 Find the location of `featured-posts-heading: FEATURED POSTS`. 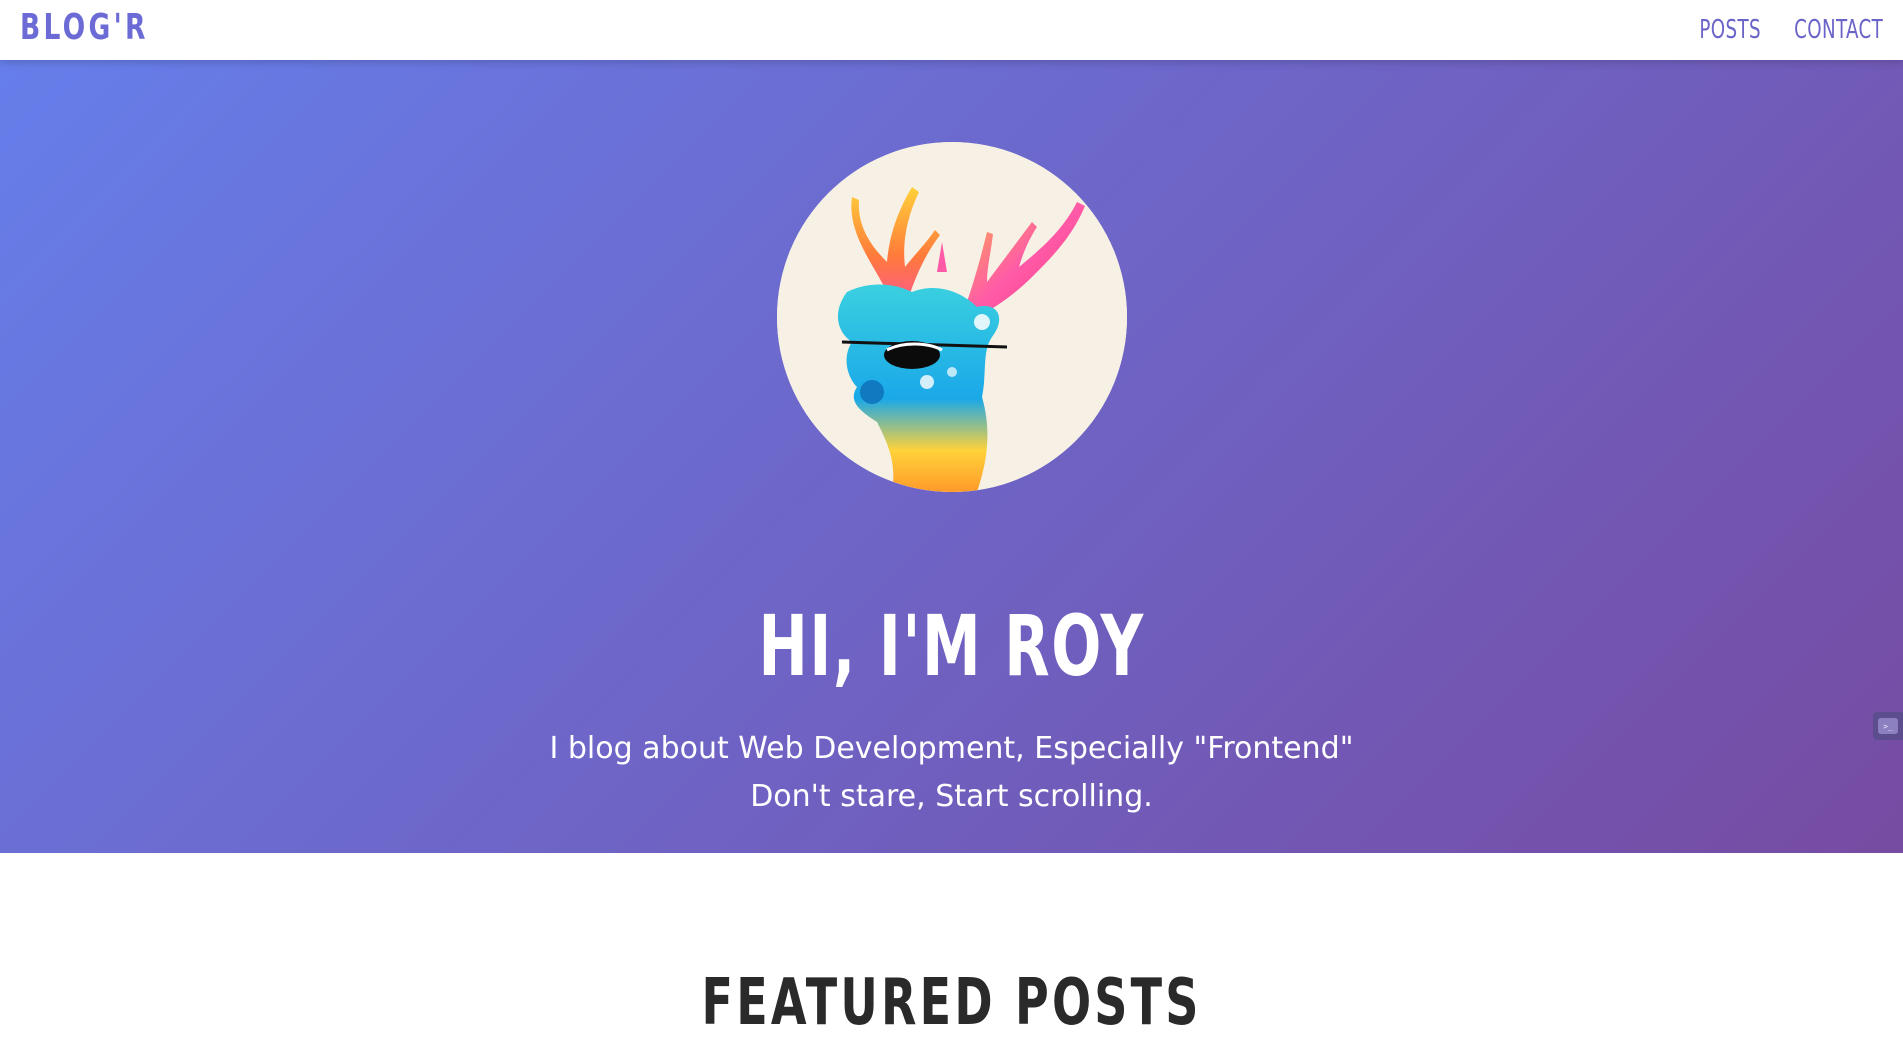

featured-posts-heading: FEATURED POSTS is located at coordinates (951, 1003).